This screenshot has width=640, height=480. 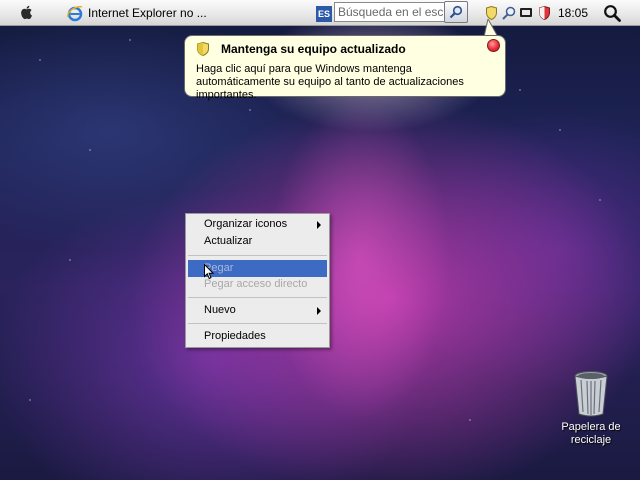 I want to click on menu-item-organizar-iconos: Organizar iconos, so click(x=257, y=224).